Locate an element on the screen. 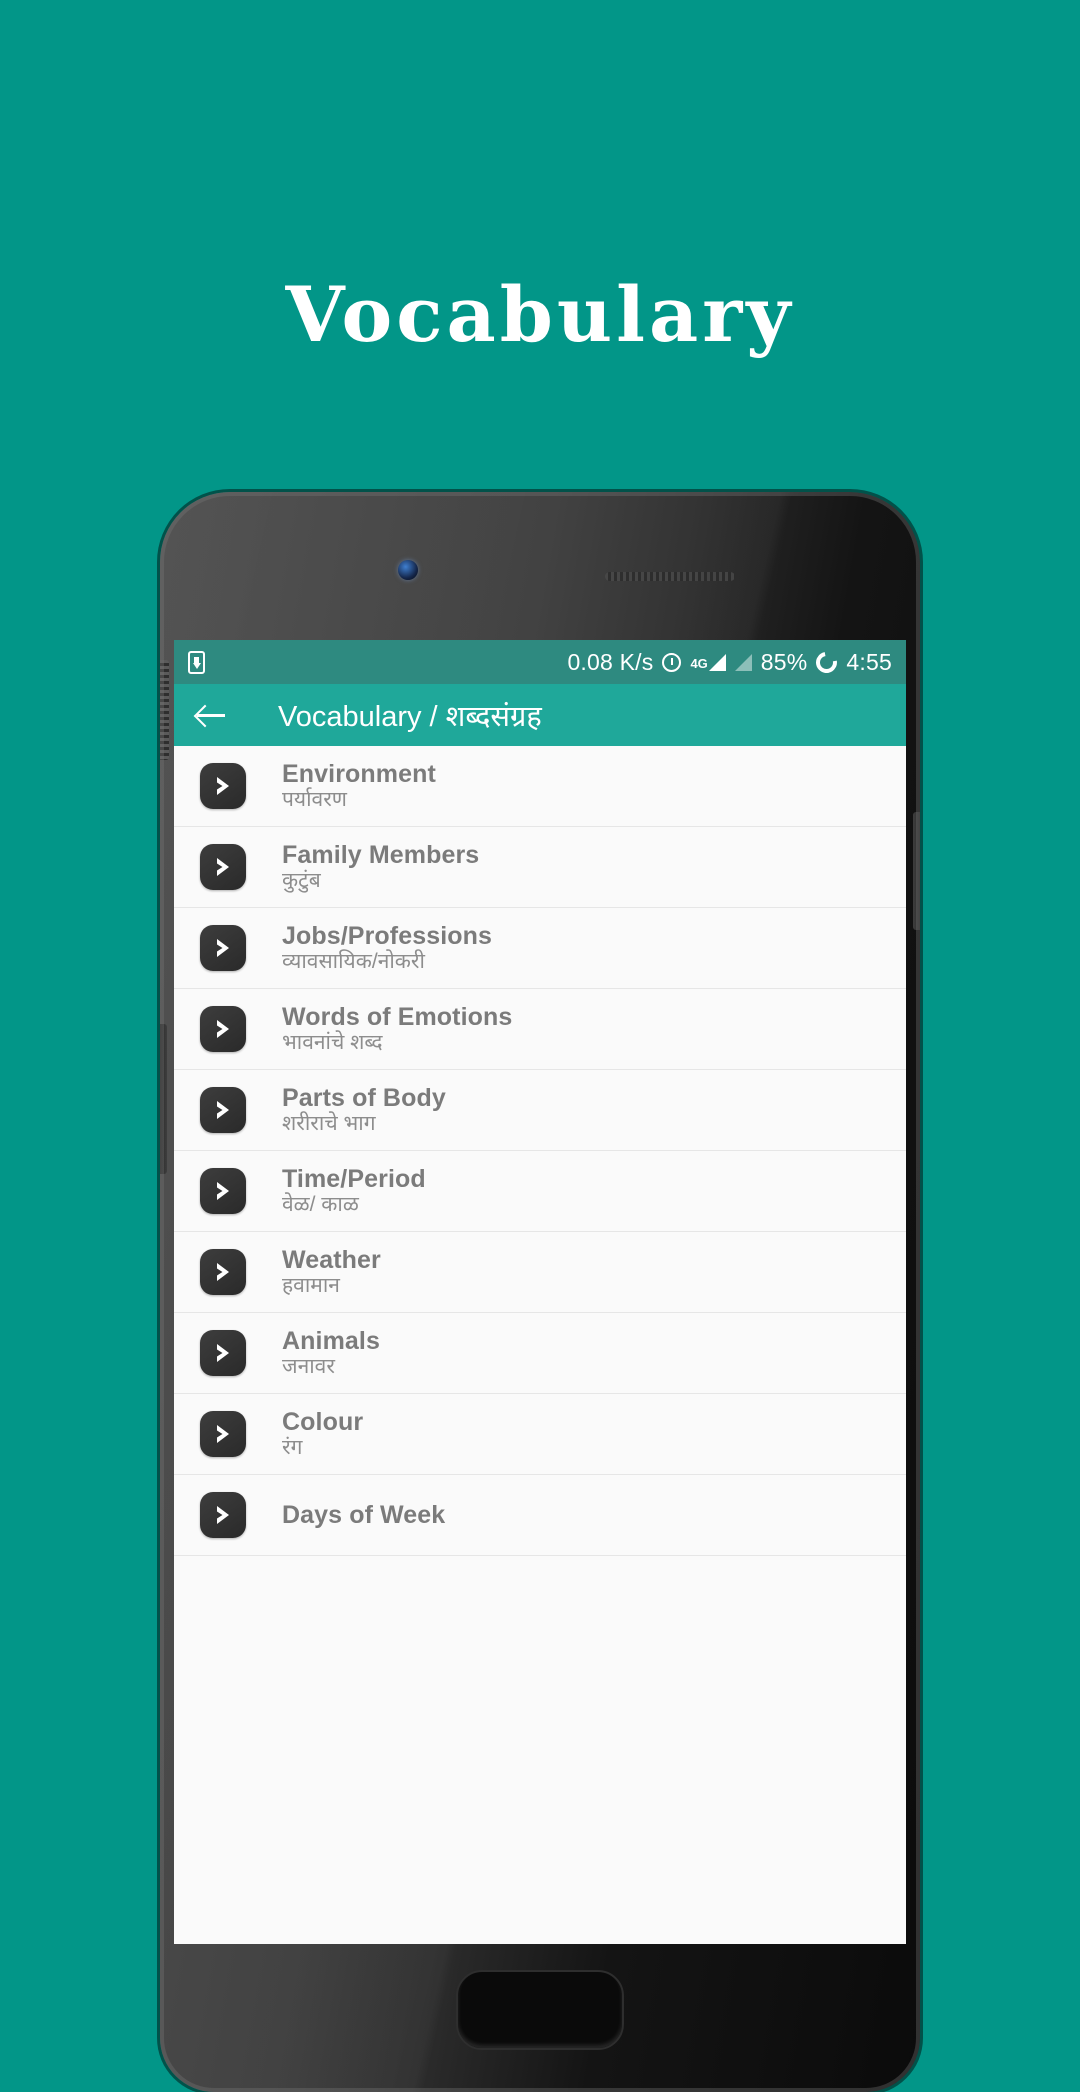 The height and width of the screenshot is (2092, 1080). device-bottom-bezel is located at coordinates (540, 2018).